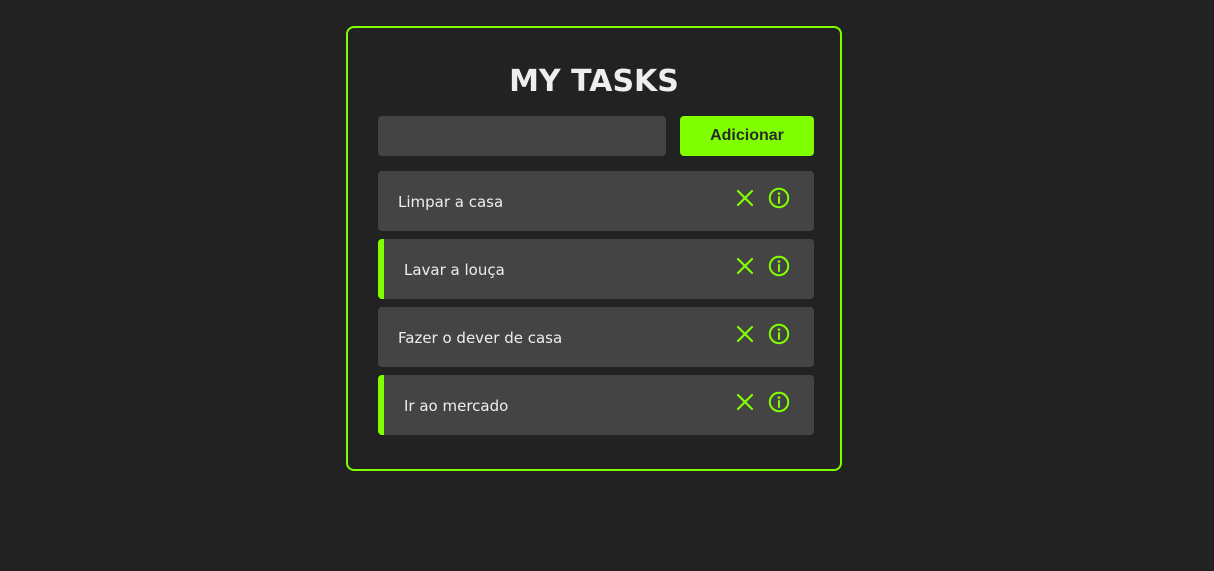 Image resolution: width=1214 pixels, height=571 pixels. I want to click on task-label: Limpar a casa, so click(451, 202).